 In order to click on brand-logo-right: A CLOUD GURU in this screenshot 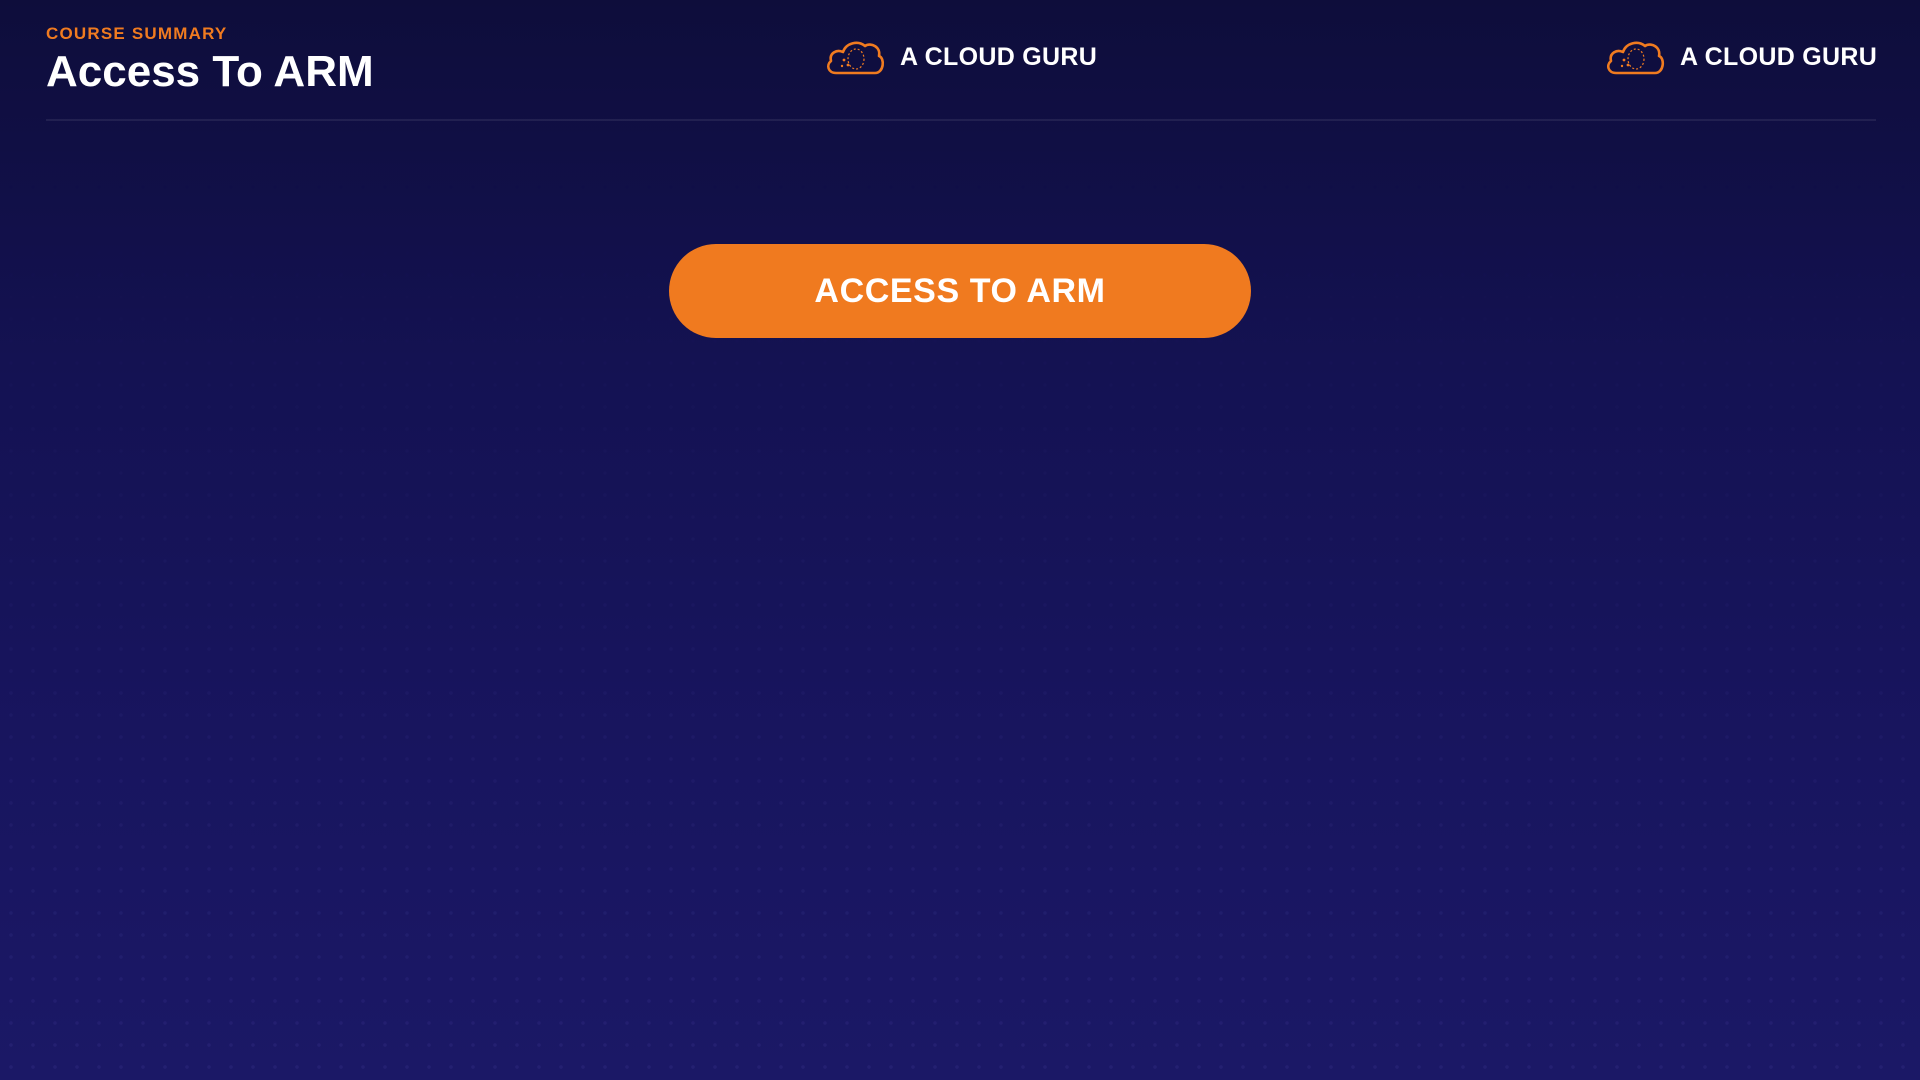, I will do `click(1740, 57)`.